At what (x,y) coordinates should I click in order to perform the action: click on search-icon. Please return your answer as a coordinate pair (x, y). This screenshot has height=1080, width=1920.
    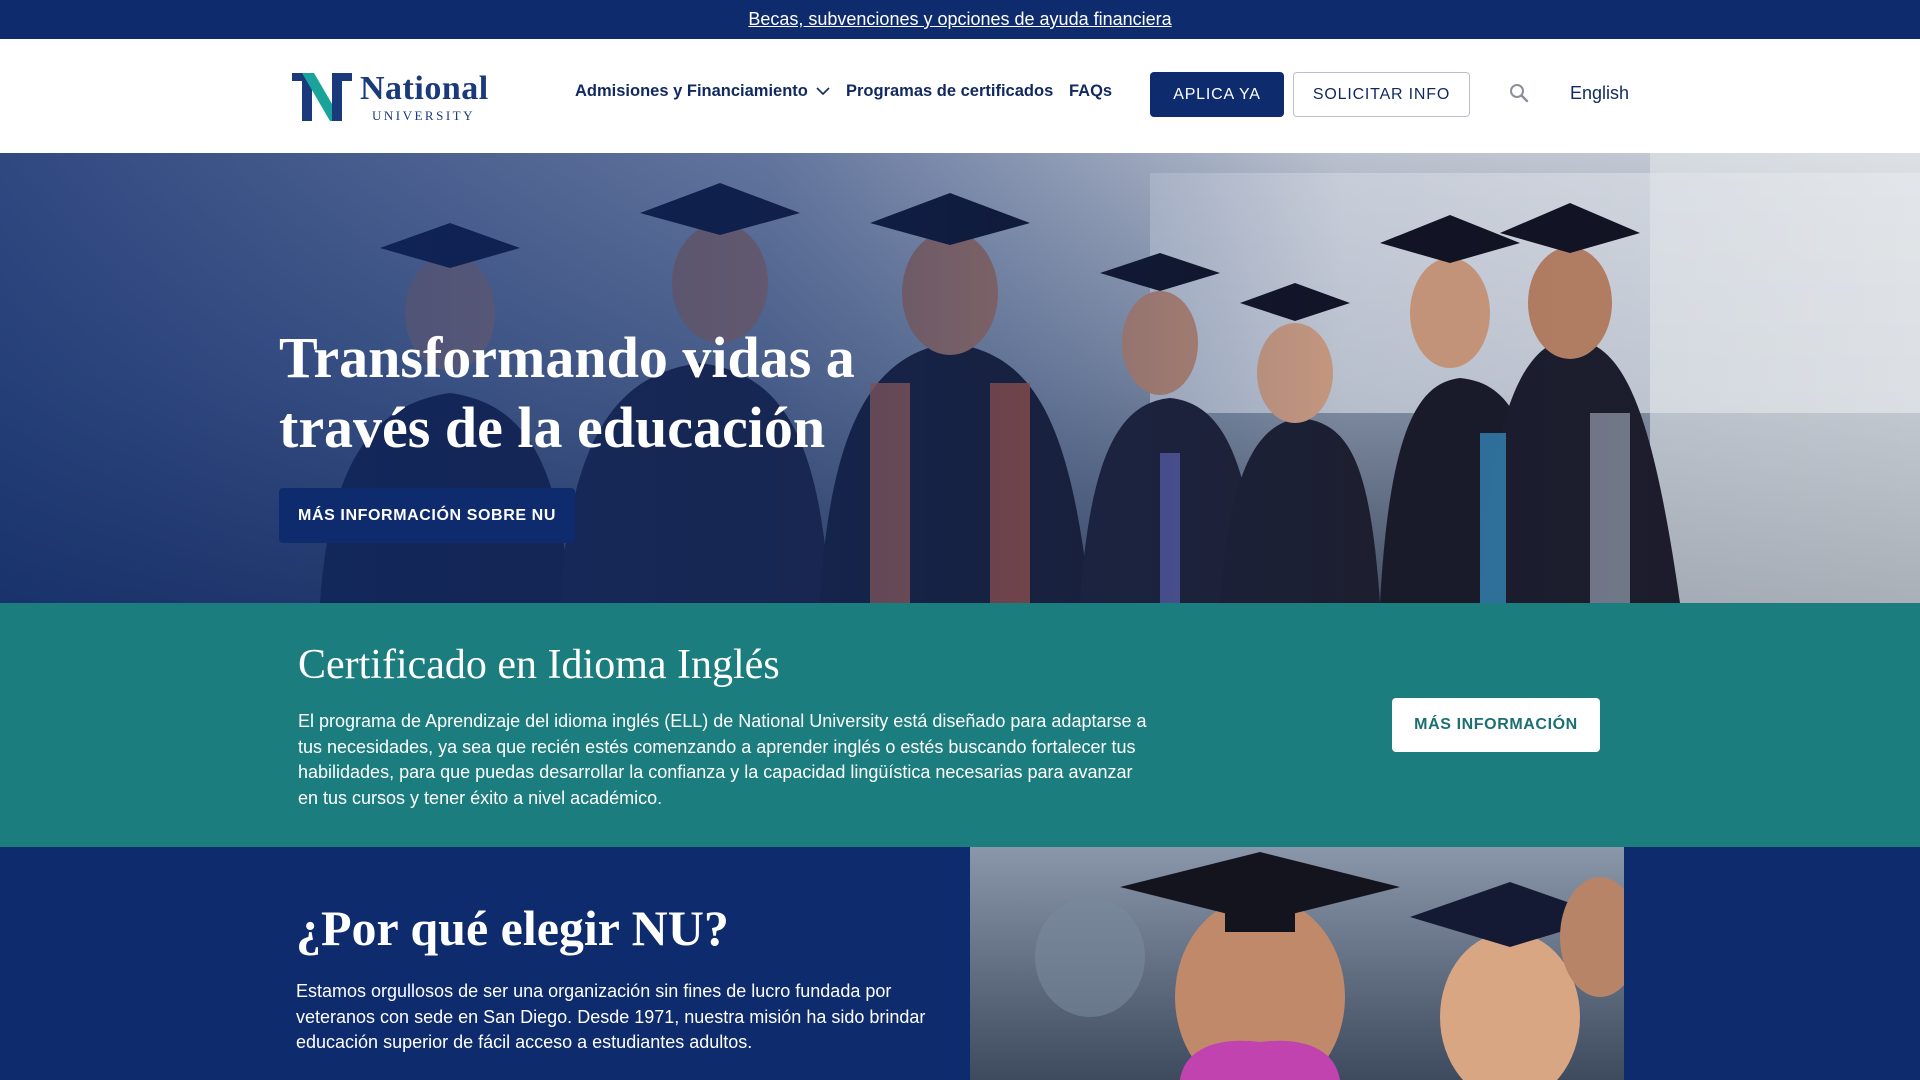
    Looking at the image, I should click on (1519, 93).